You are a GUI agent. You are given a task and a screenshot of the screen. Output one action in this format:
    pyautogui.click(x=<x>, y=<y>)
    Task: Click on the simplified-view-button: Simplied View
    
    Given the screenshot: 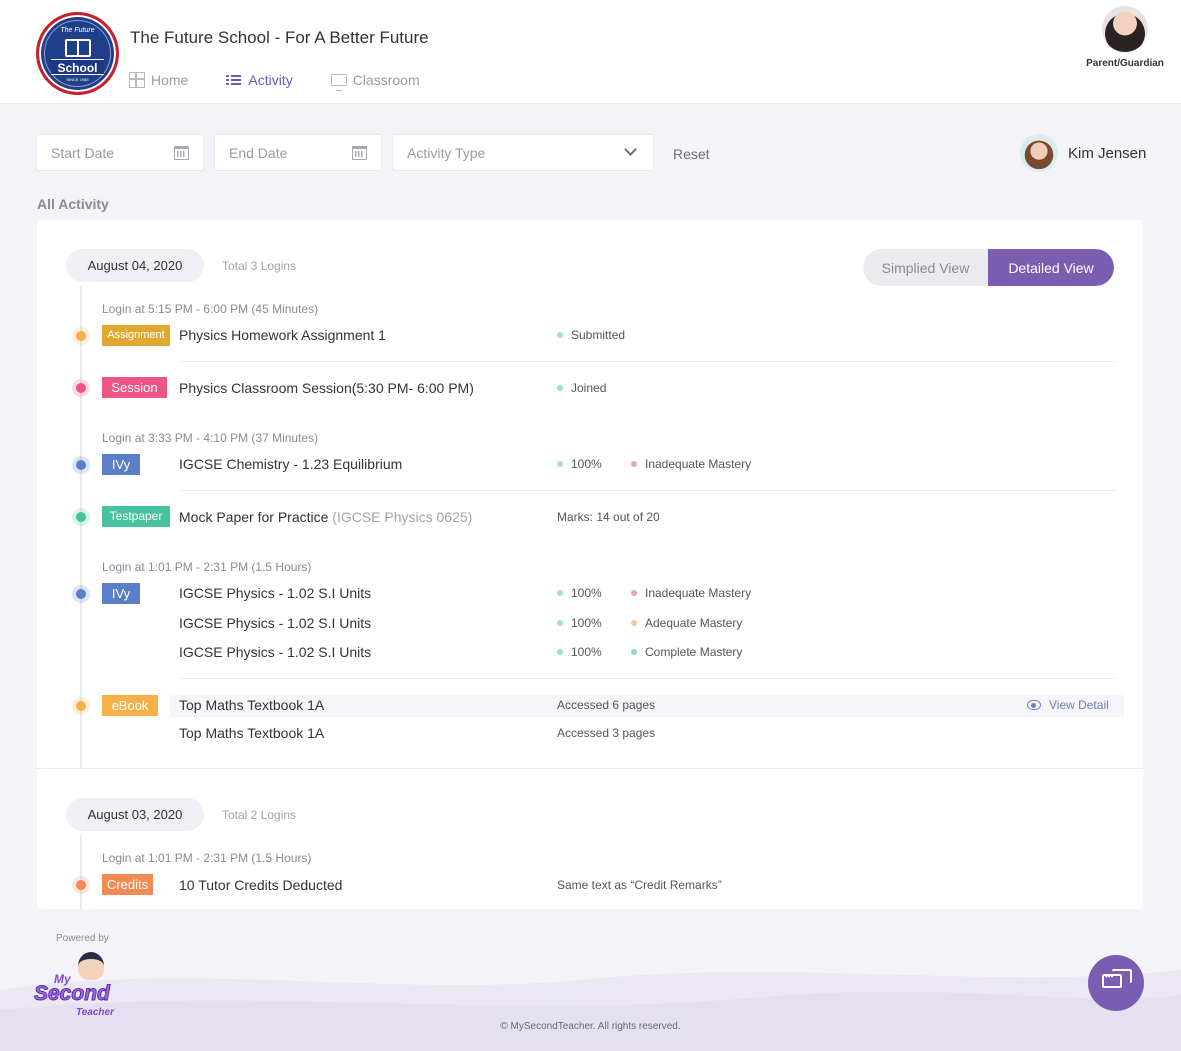 What is the action you would take?
    pyautogui.click(x=925, y=267)
    